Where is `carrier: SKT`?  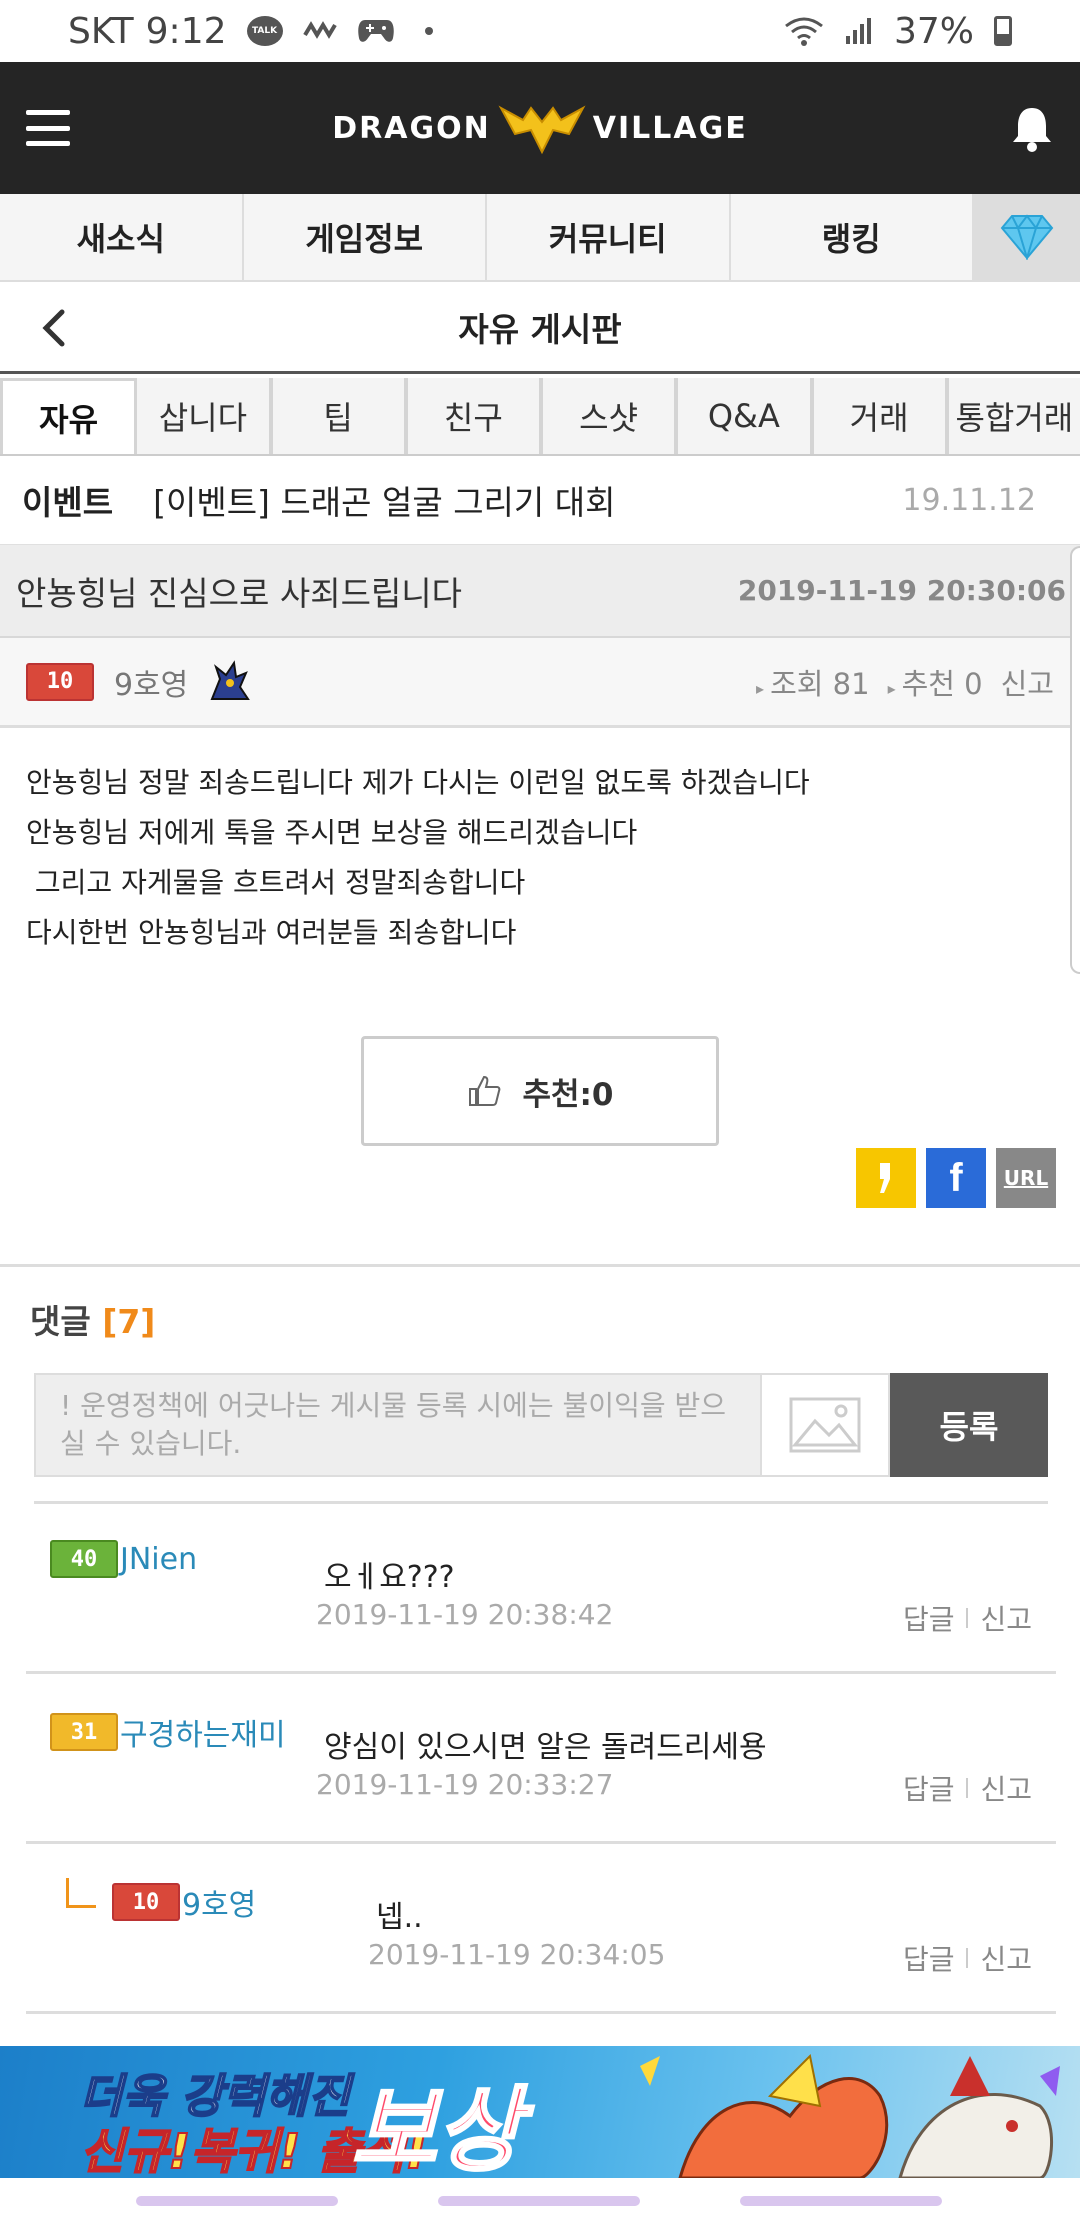 carrier: SKT is located at coordinates (101, 31).